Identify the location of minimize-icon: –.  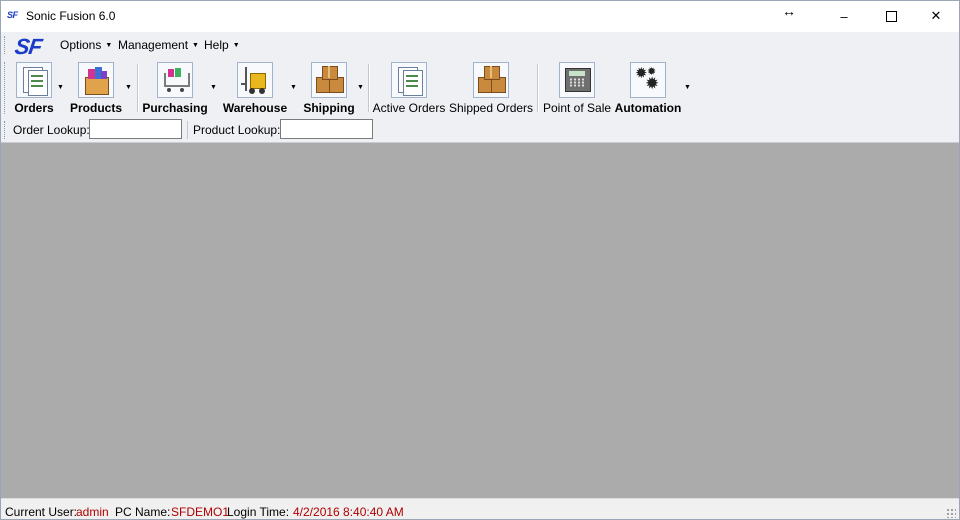
(844, 16).